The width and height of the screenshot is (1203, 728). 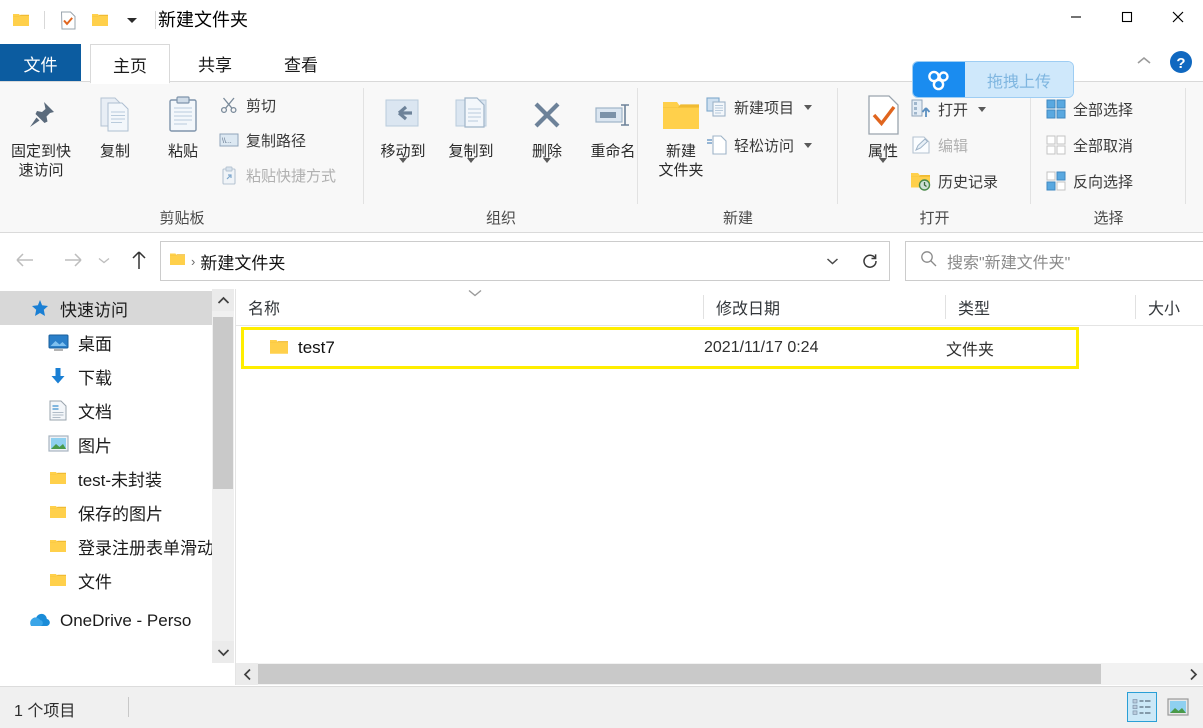 What do you see at coordinates (104, 260) in the screenshot?
I see `recent-locations-button` at bounding box center [104, 260].